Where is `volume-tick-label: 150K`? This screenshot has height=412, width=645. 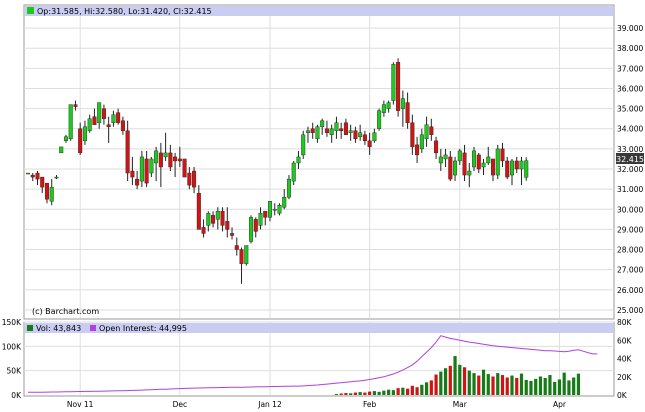
volume-tick-label: 150K is located at coordinates (12, 322).